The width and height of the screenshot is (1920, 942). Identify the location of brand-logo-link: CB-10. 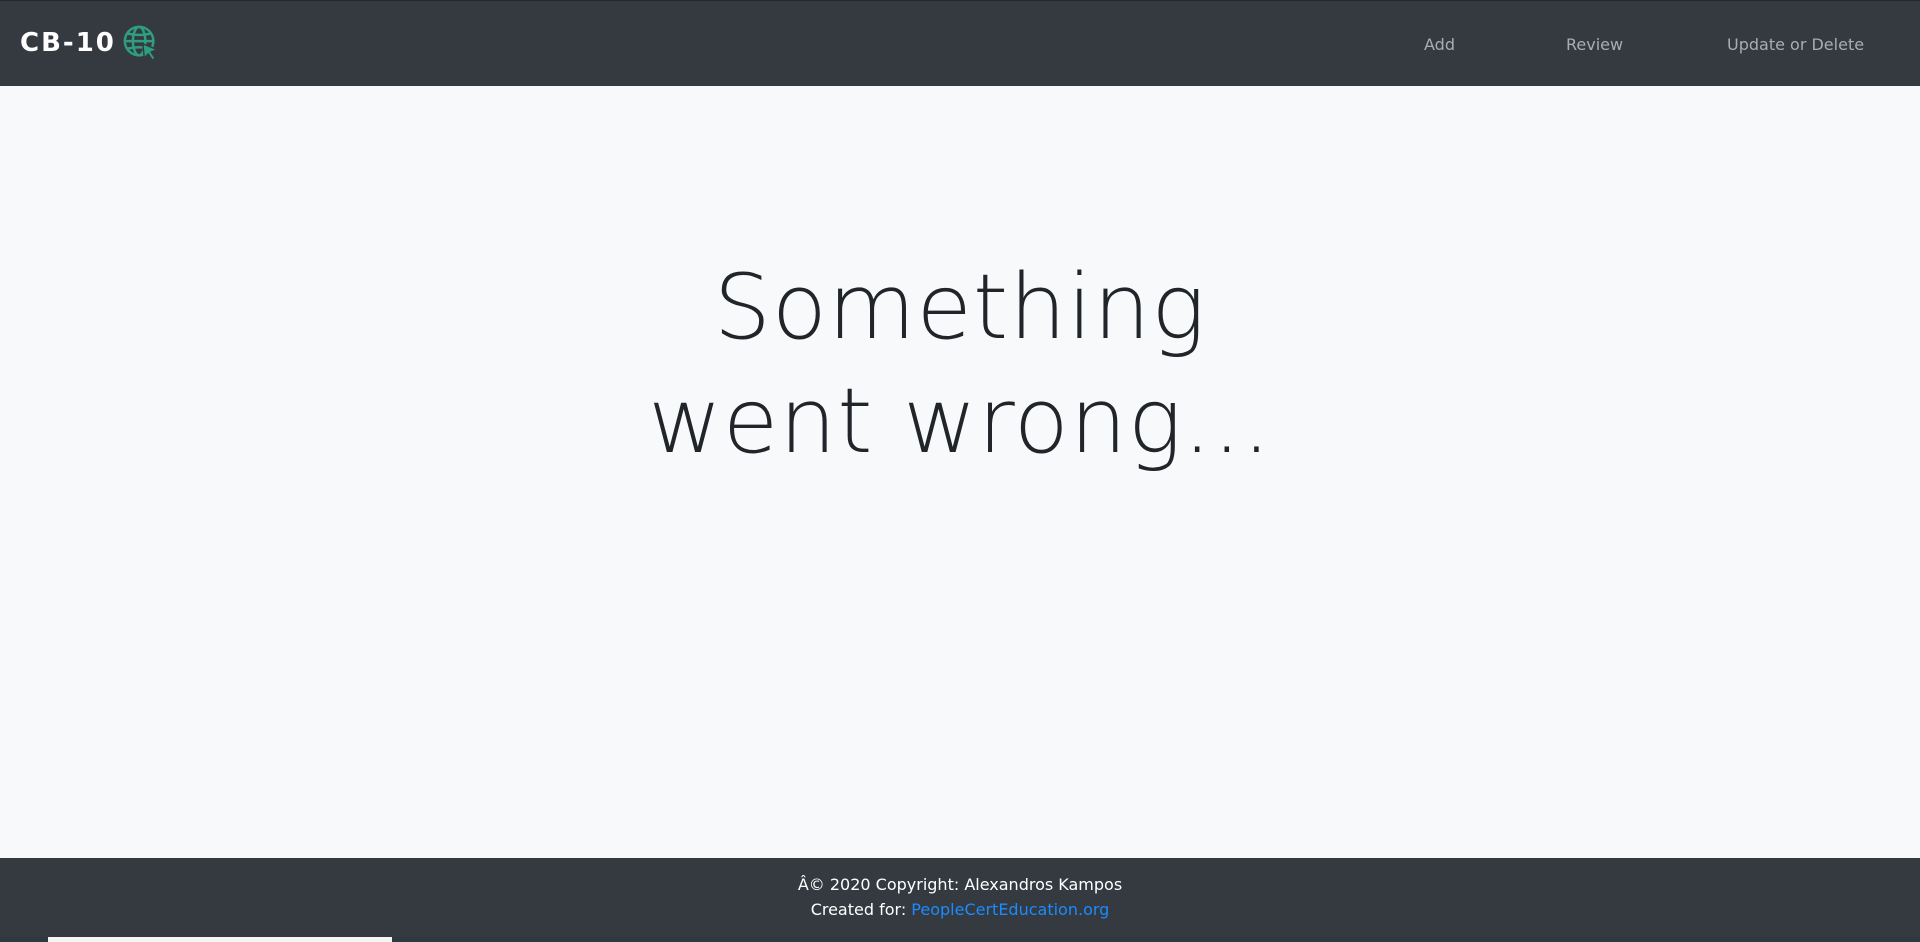
(90, 43).